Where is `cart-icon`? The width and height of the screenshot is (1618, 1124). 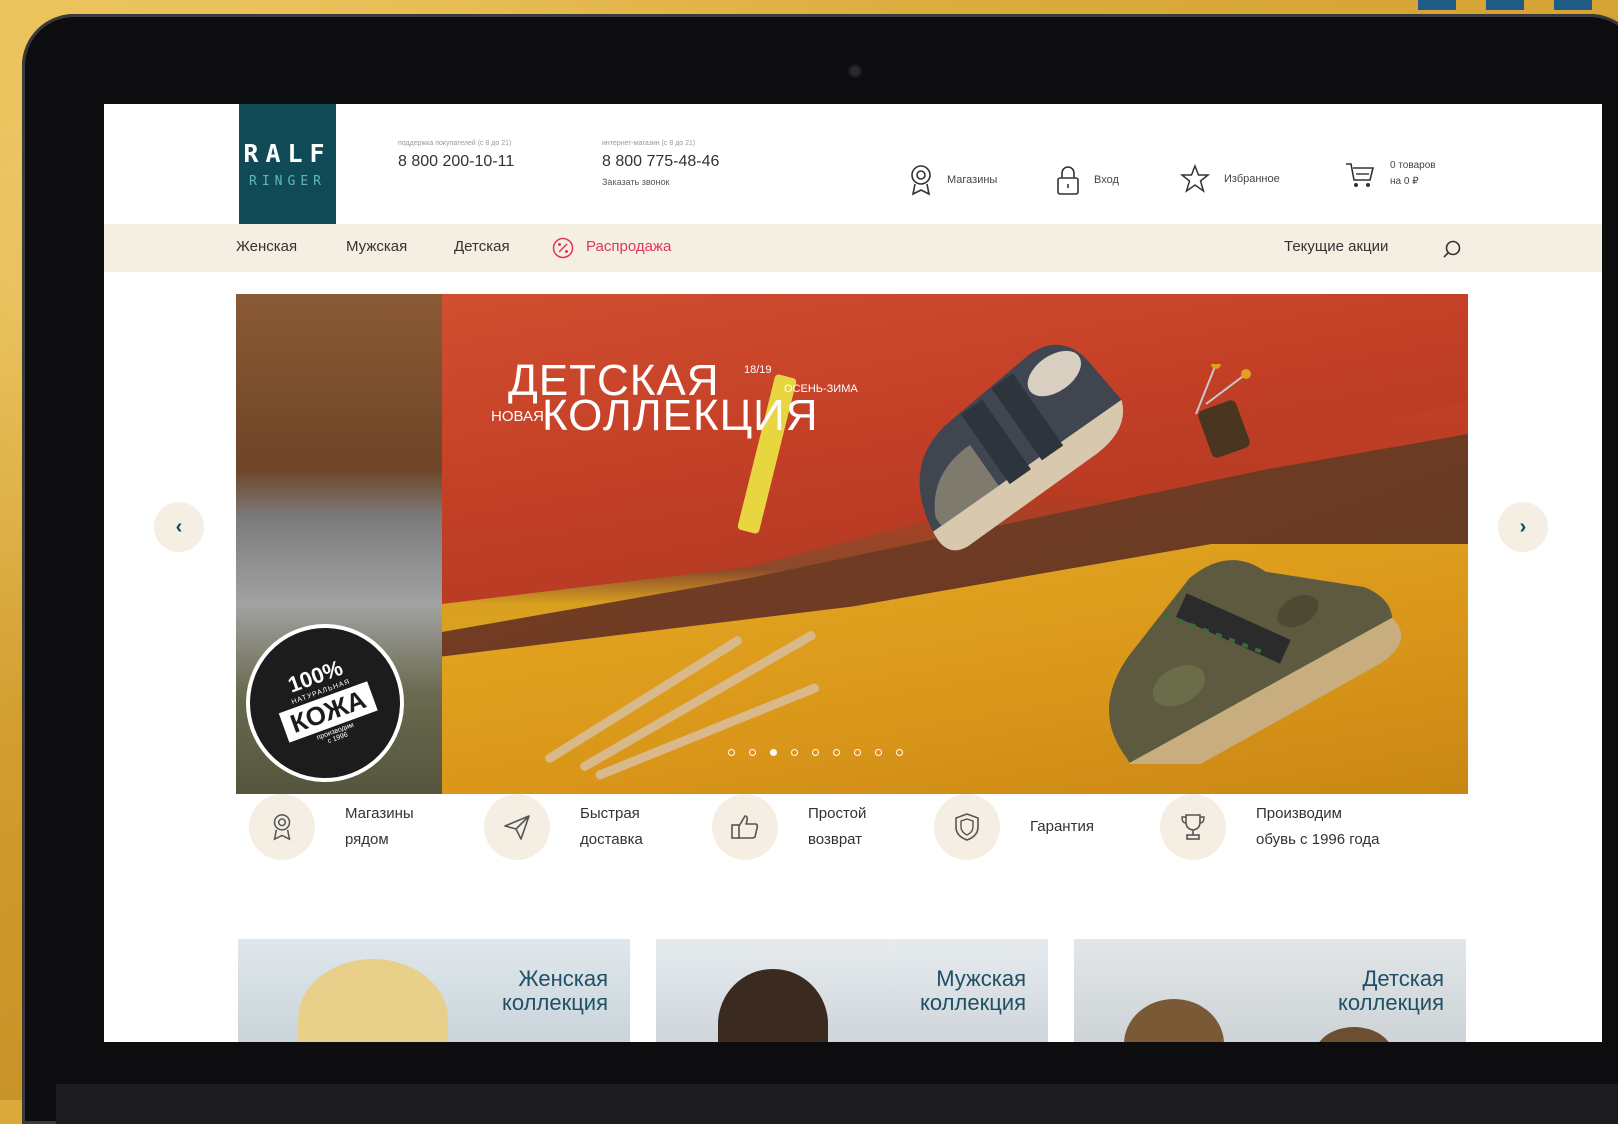
cart-icon is located at coordinates (1360, 175).